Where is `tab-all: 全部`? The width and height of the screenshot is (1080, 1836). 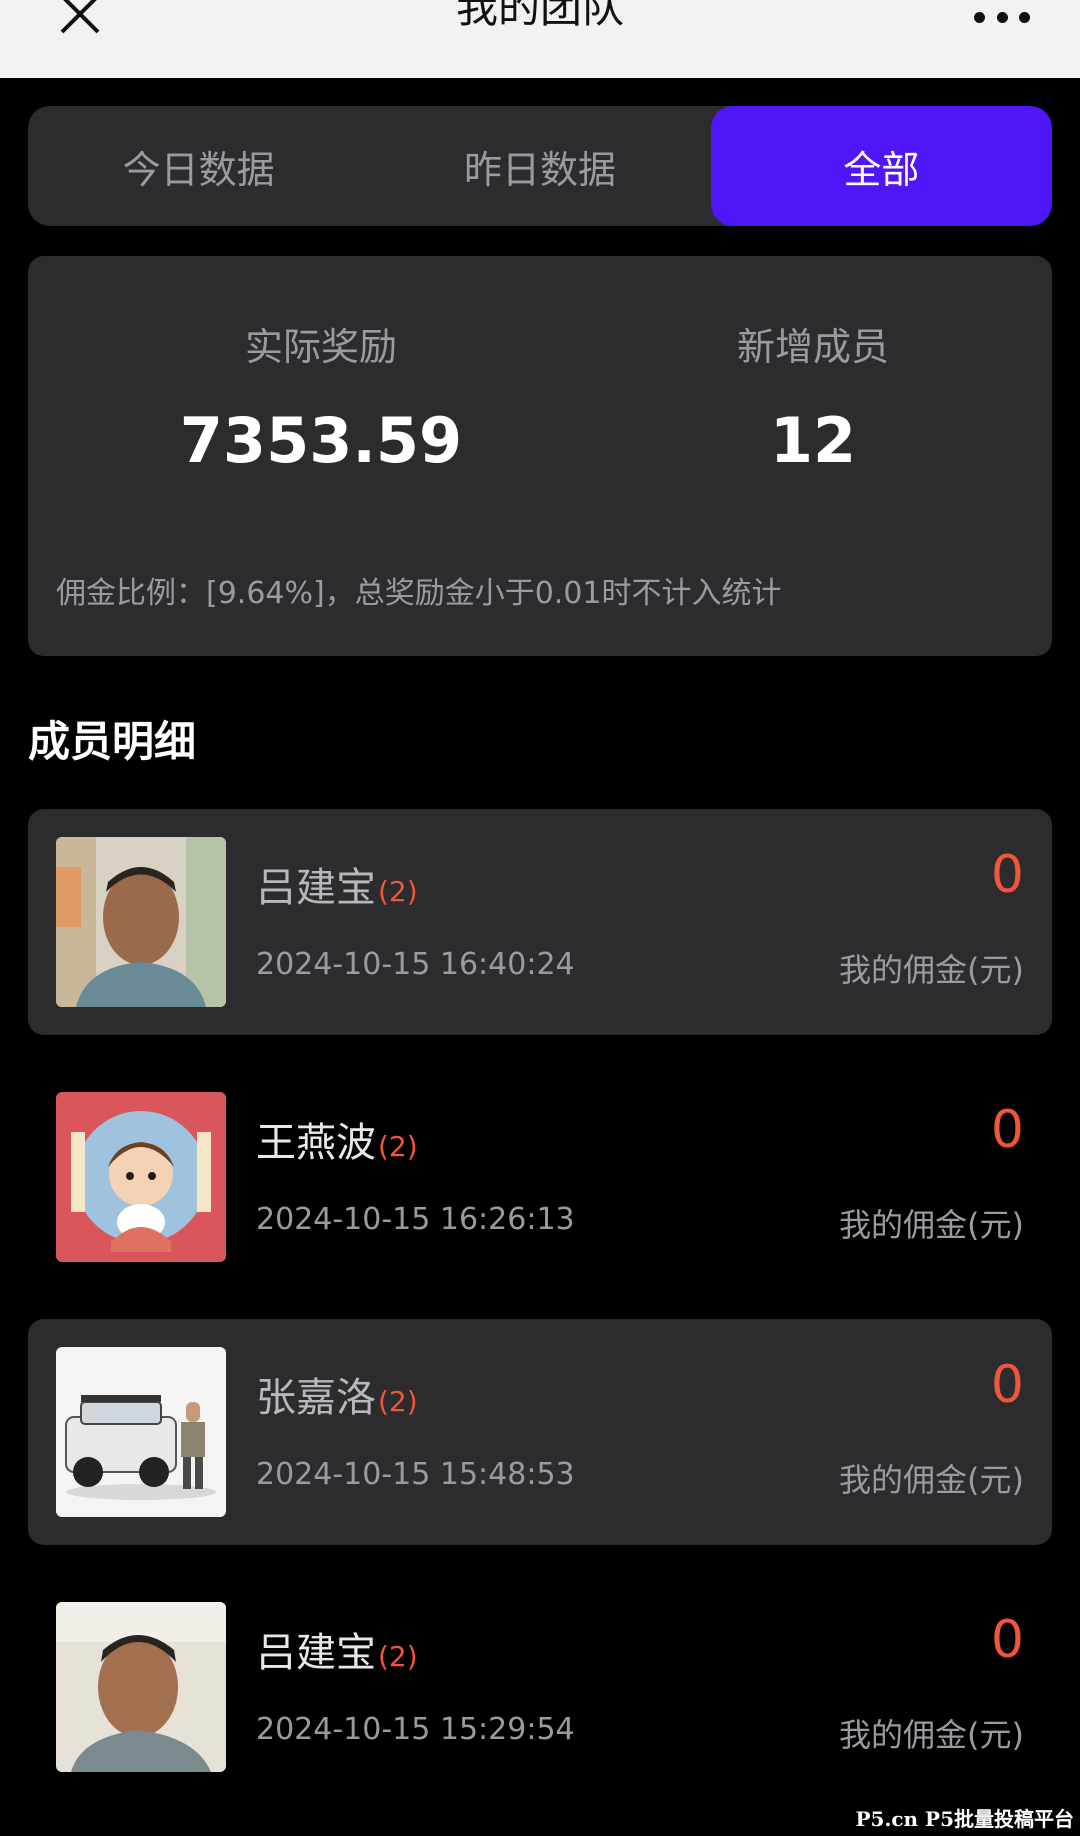 tab-all: 全部 is located at coordinates (881, 166).